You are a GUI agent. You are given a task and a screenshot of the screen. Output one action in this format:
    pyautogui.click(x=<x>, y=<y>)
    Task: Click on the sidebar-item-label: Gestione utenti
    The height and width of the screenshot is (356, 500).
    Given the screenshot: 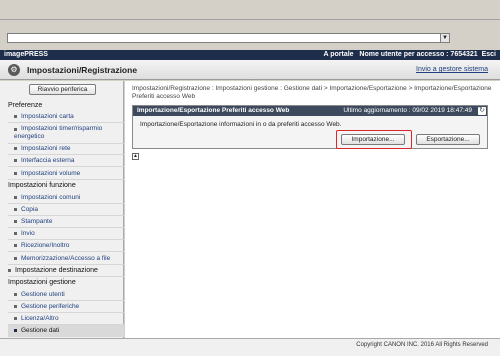 What is the action you would take?
    pyautogui.click(x=43, y=294)
    